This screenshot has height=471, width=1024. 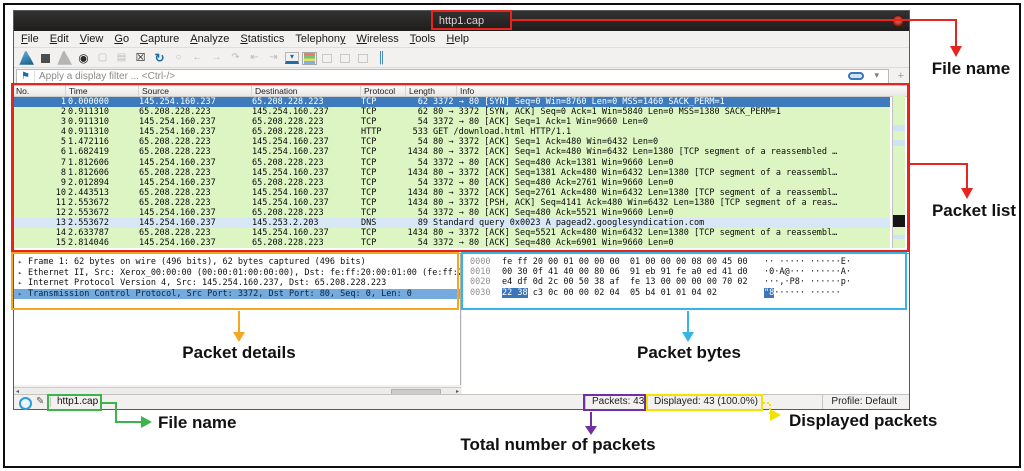 I want to click on start-capture-icon, so click(x=26, y=57).